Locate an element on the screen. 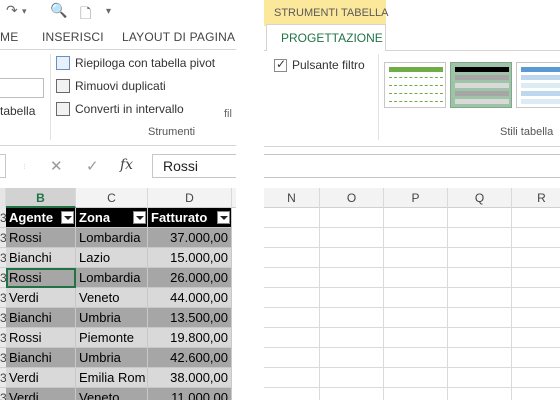 This screenshot has height=400, width=560. table-style-green is located at coordinates (415, 85).